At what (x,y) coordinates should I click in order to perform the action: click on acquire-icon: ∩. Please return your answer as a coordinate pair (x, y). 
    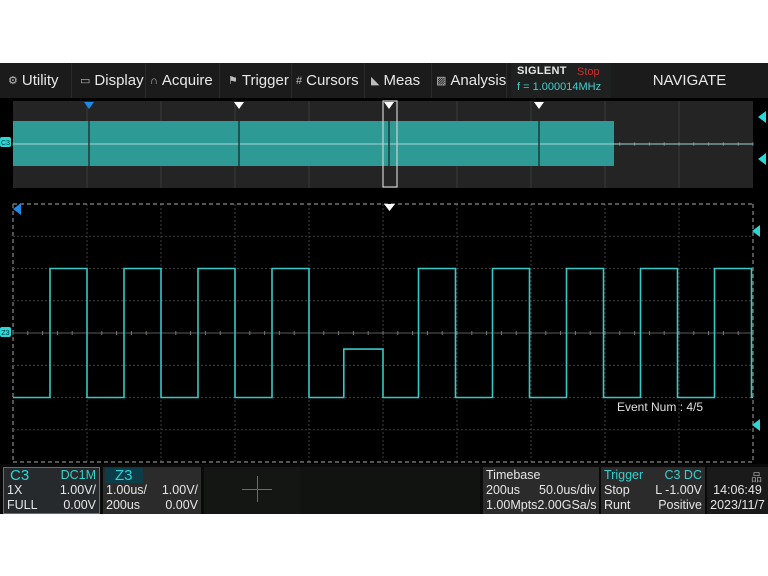
    Looking at the image, I should click on (154, 80).